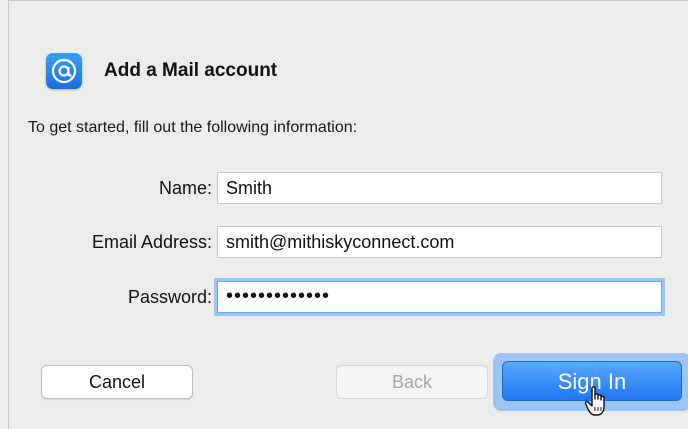  Describe the element at coordinates (64, 71) in the screenshot. I see `at-sign-icon` at that location.